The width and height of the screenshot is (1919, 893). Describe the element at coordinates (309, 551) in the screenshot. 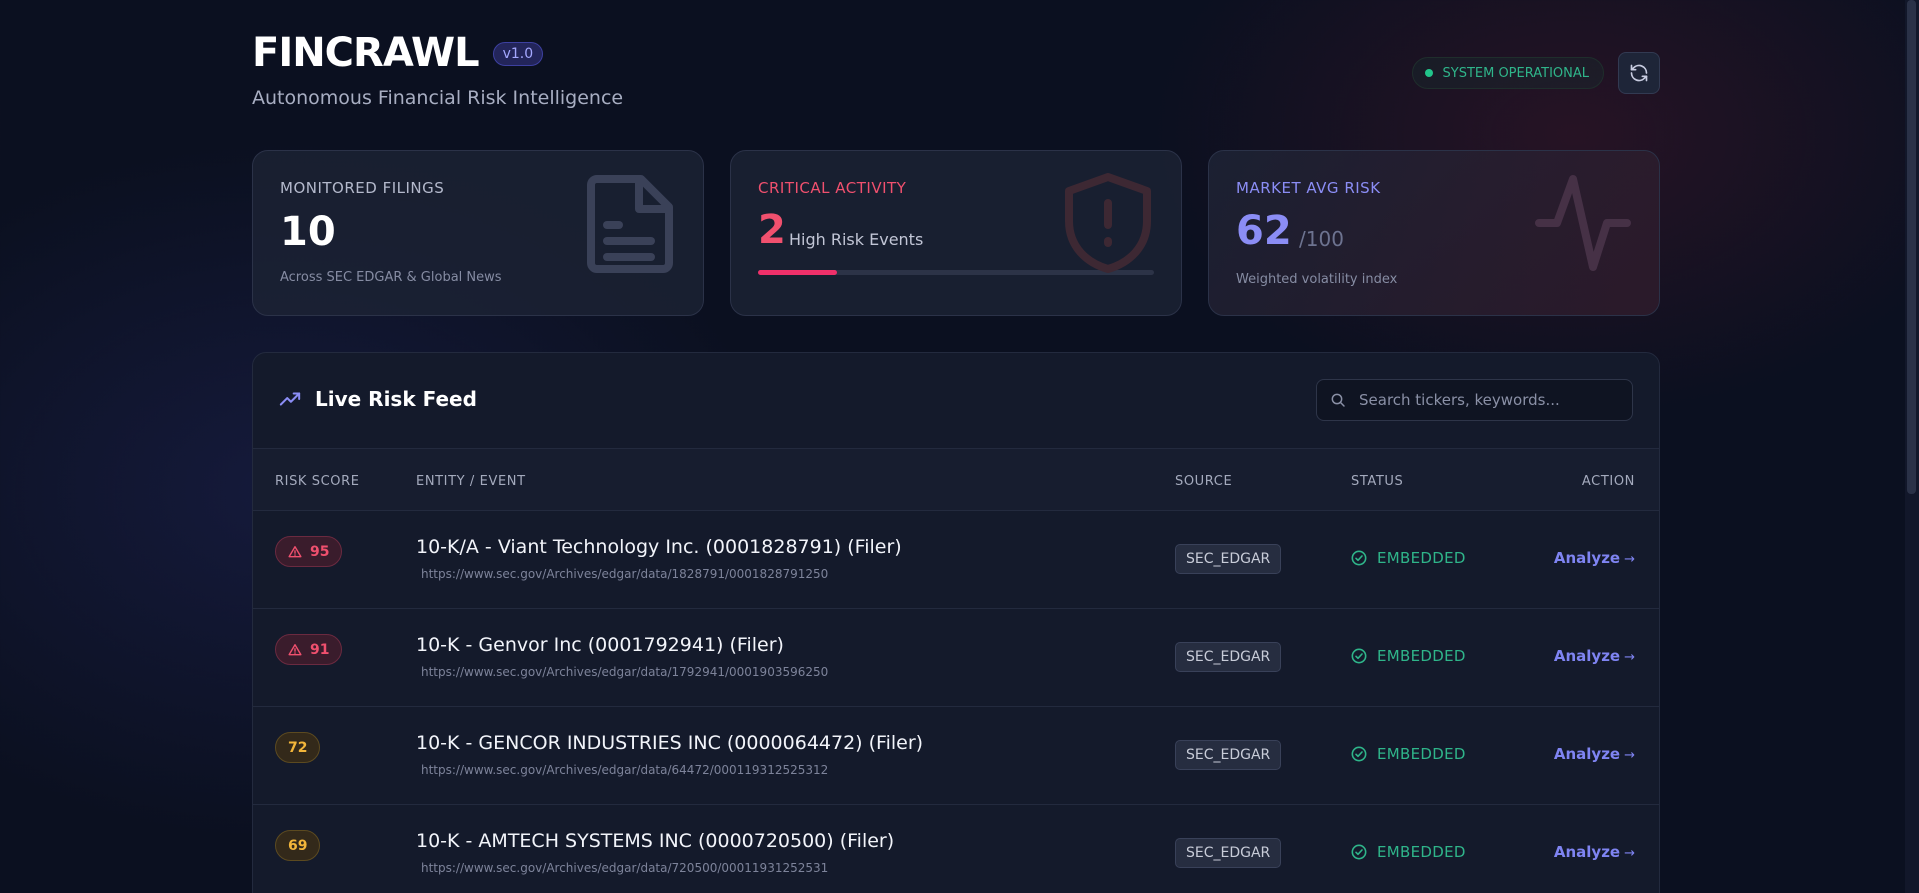

I see `risk-score-badge: 95` at that location.